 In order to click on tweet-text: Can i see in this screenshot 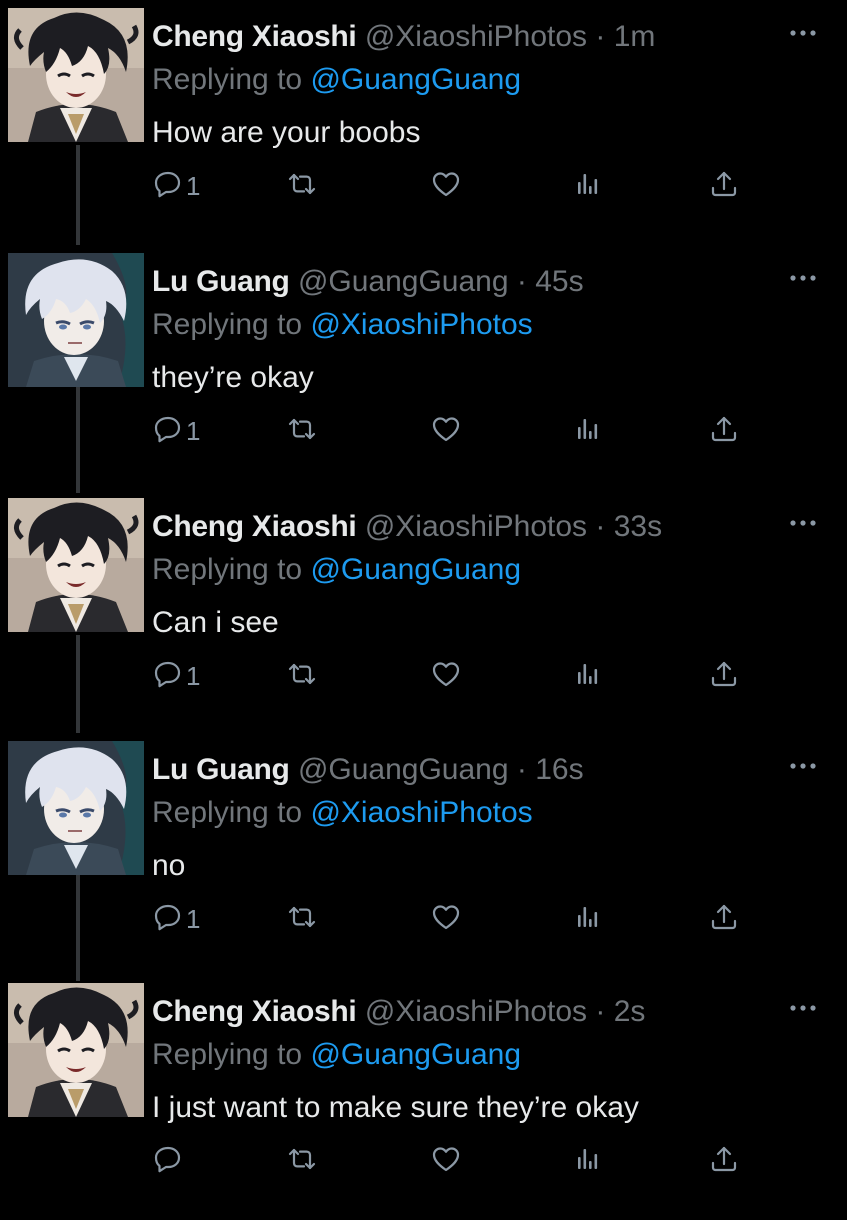, I will do `click(215, 622)`.